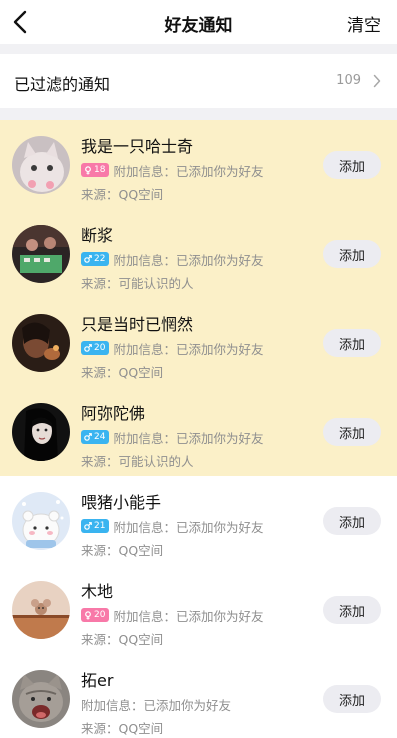  Describe the element at coordinates (137, 323) in the screenshot. I see `friend-name: 只是当时已惘然` at that location.